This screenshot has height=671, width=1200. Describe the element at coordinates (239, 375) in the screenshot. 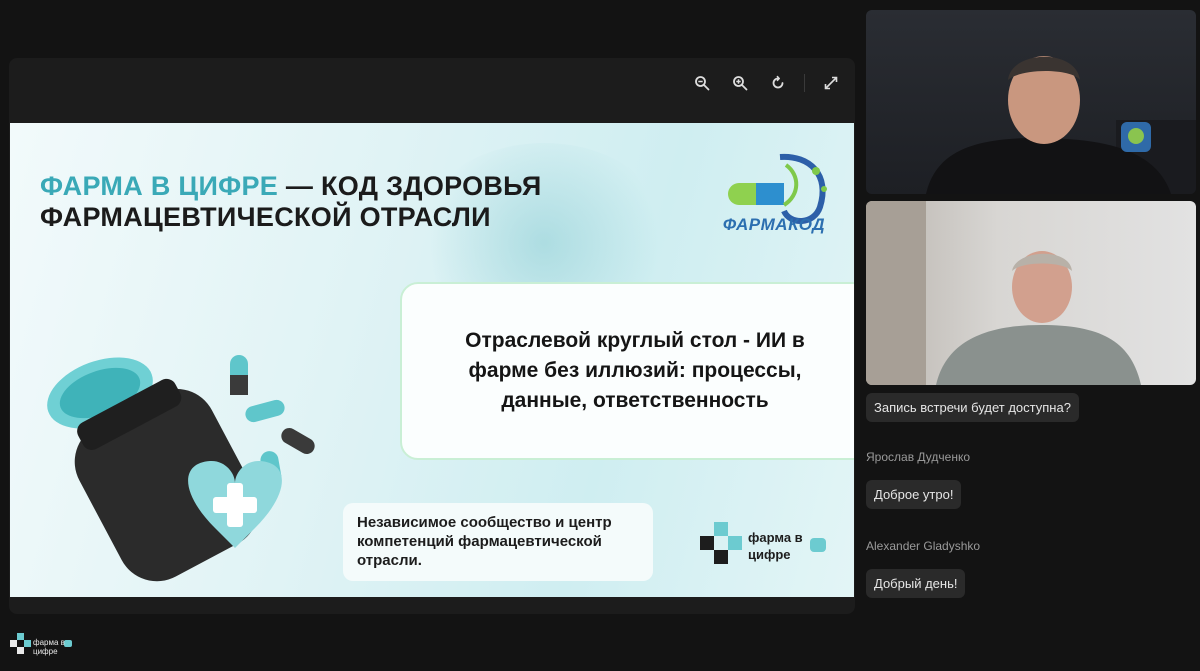

I see `capsule` at that location.